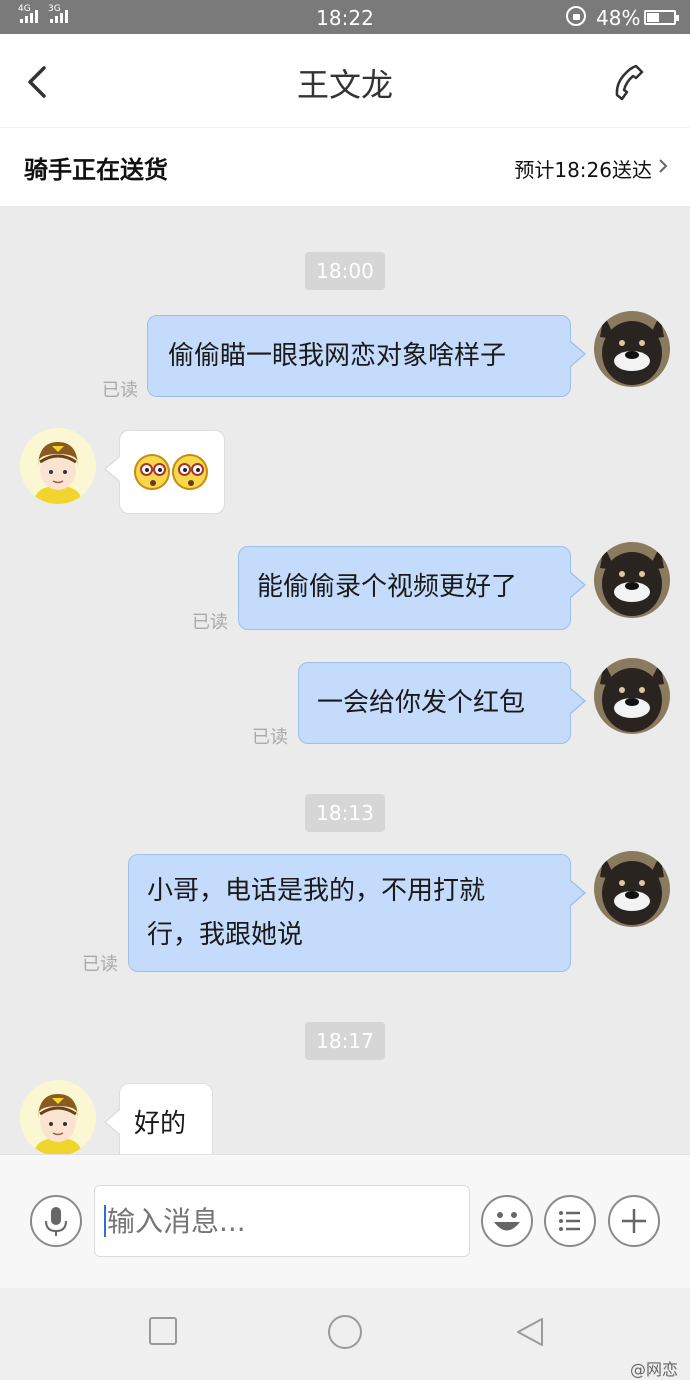  I want to click on clock: 18:22, so click(345, 18).